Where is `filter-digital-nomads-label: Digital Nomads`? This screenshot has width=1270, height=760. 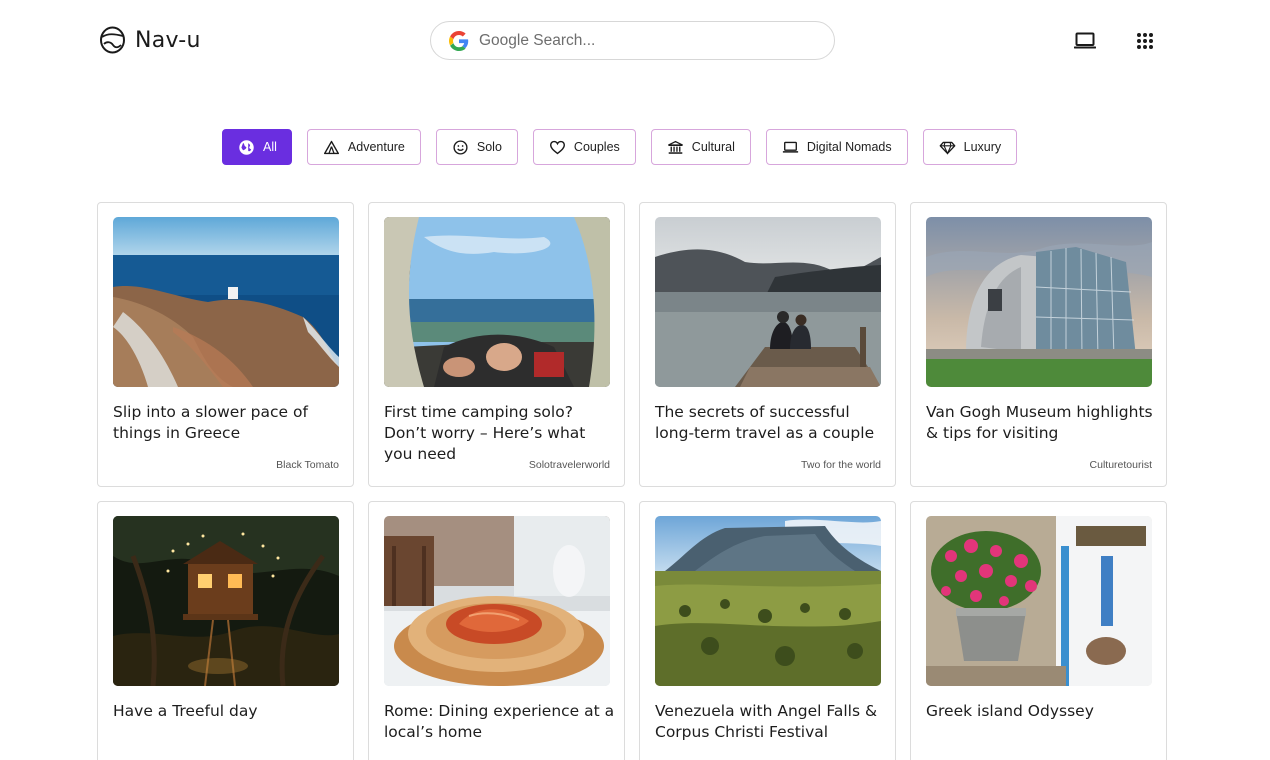 filter-digital-nomads-label: Digital Nomads is located at coordinates (849, 147).